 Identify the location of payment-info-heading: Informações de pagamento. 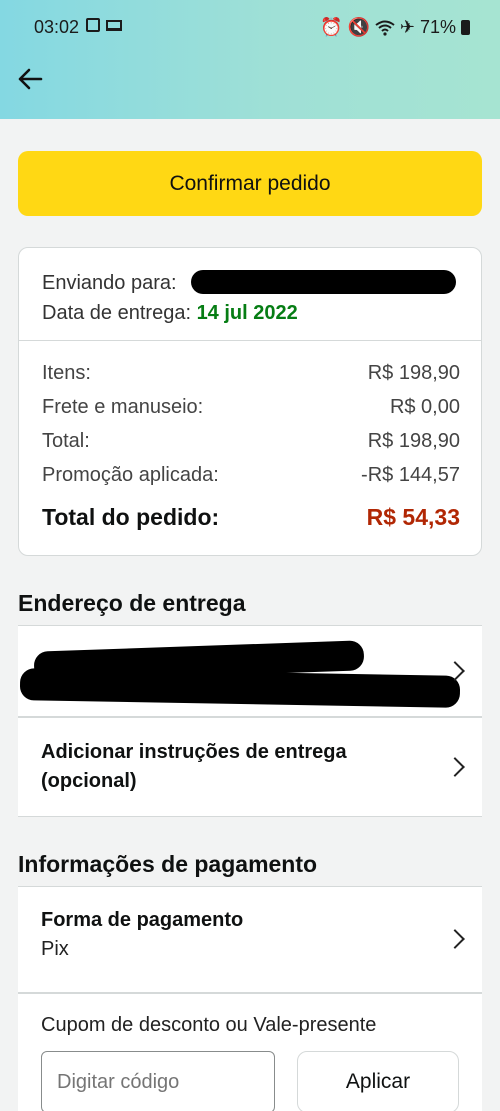
(168, 864).